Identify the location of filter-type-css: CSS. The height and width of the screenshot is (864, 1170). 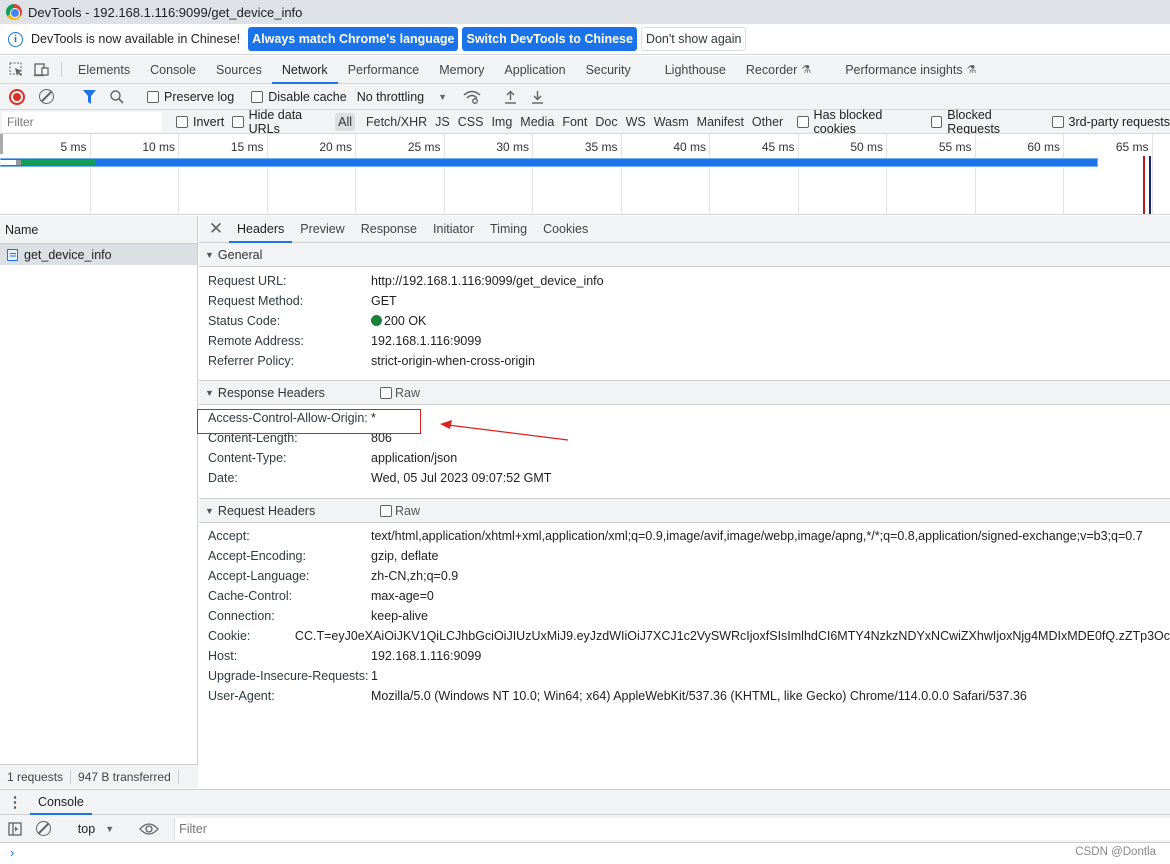
(471, 122).